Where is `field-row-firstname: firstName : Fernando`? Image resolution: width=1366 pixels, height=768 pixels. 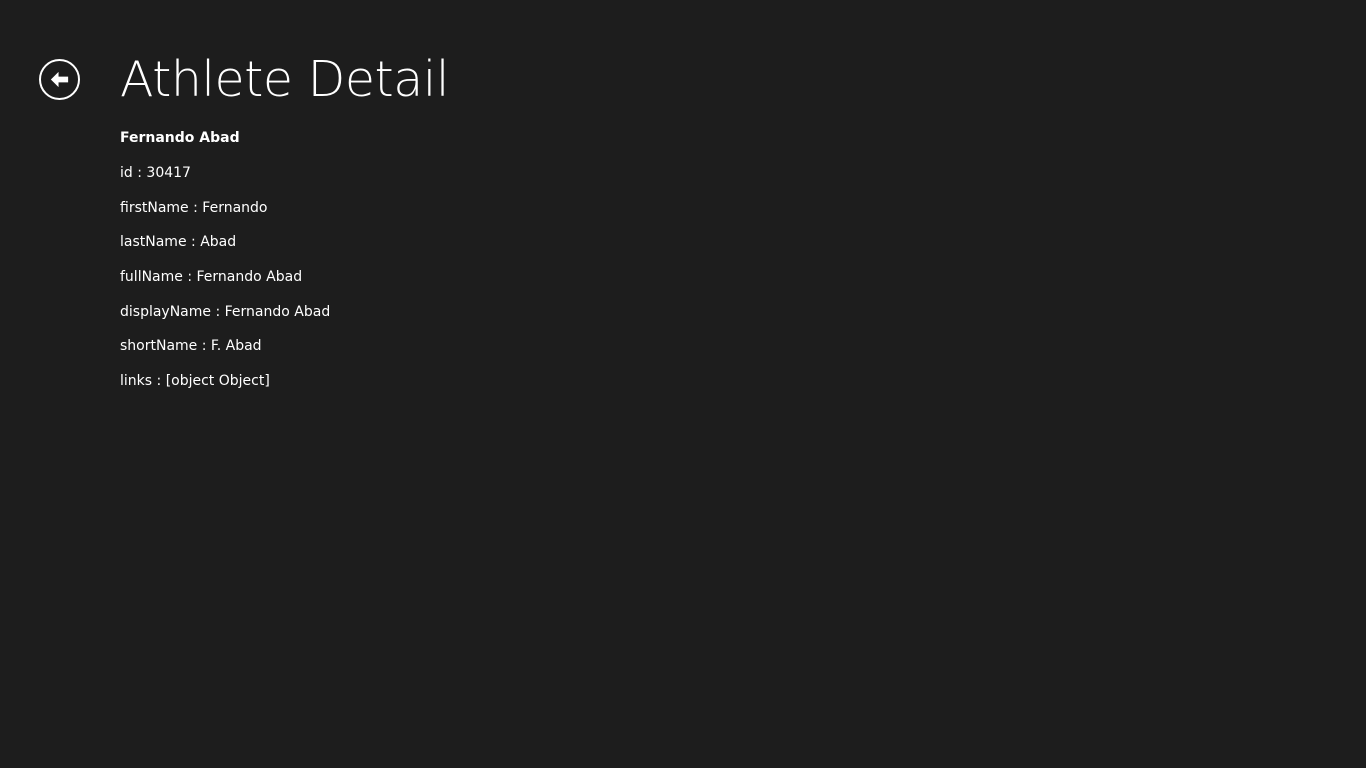 field-row-firstname: firstName : Fernando is located at coordinates (225, 208).